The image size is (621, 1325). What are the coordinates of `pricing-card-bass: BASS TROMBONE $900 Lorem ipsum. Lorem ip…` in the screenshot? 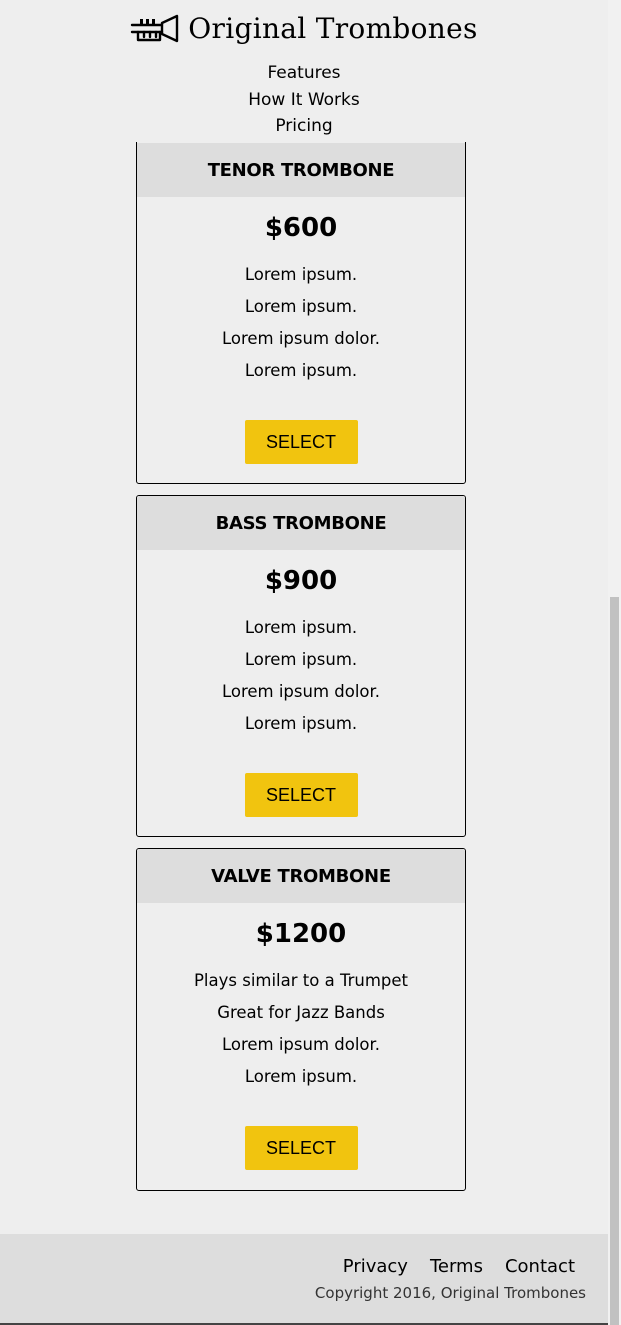 It's located at (301, 666).